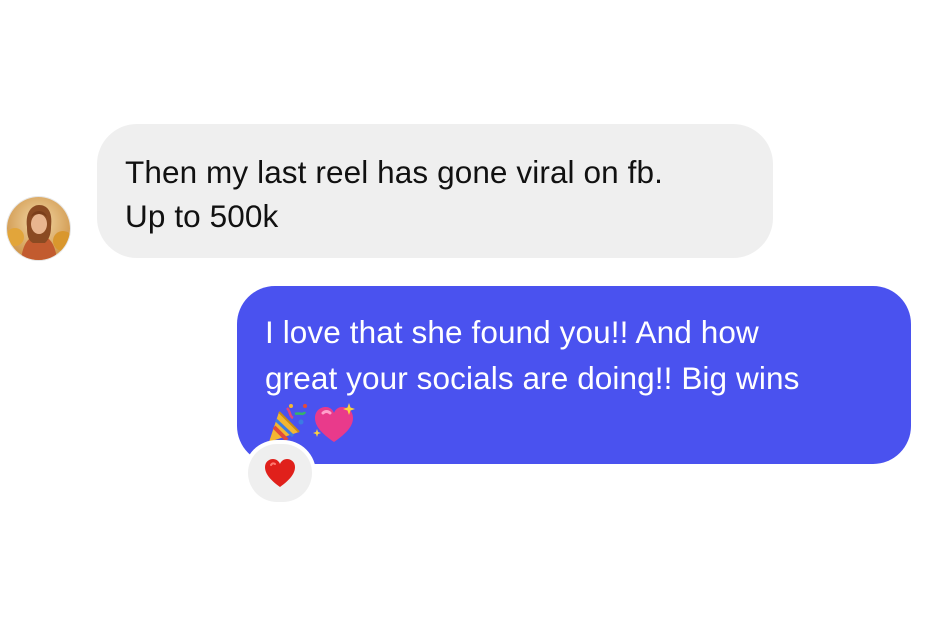  I want to click on party-popper-emoji, so click(288, 423).